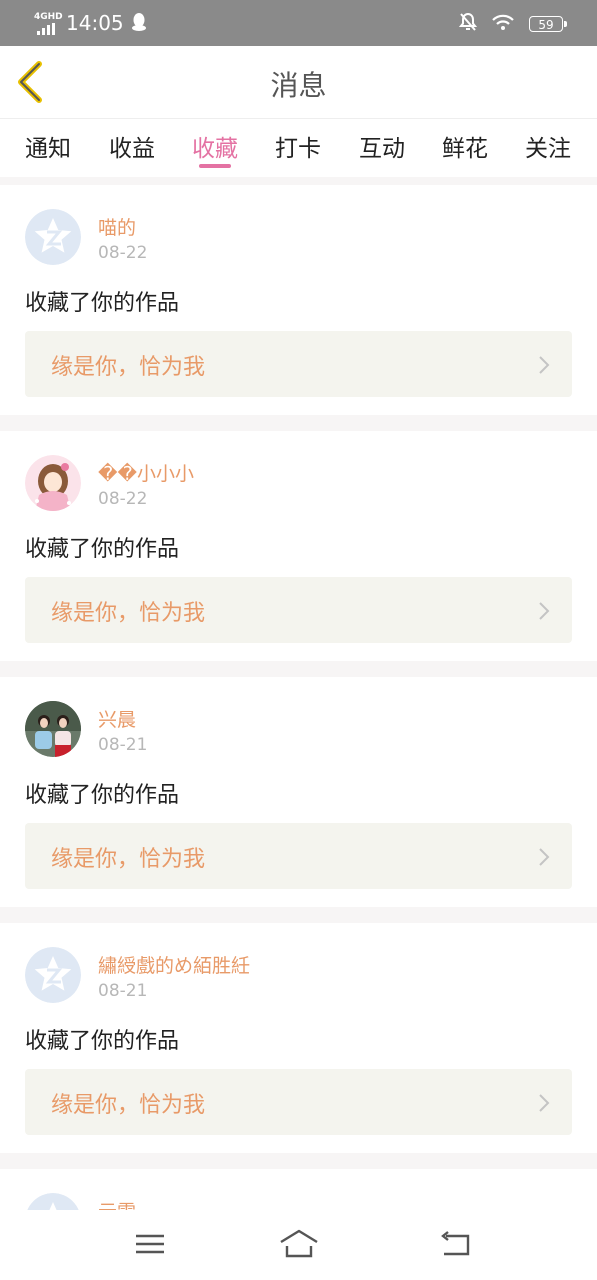 This screenshot has width=597, height=1280. What do you see at coordinates (117, 1203) in the screenshot?
I see `username: 云雪` at bounding box center [117, 1203].